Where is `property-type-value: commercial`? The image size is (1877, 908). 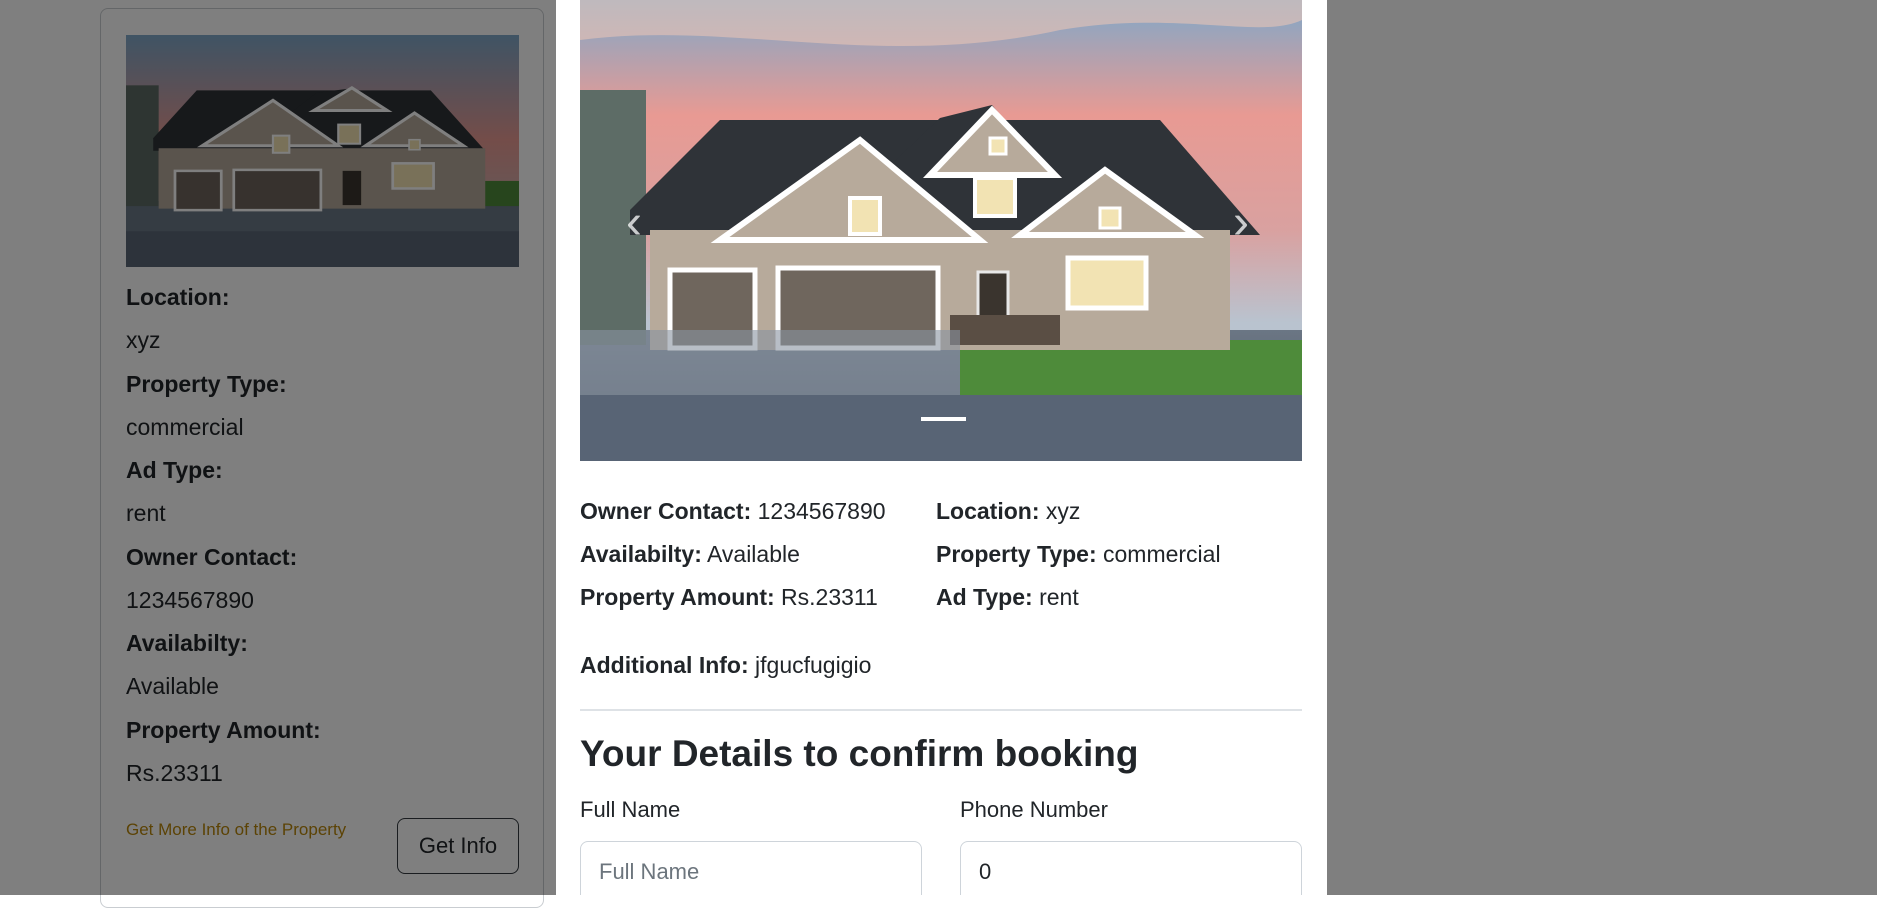 property-type-value: commercial is located at coordinates (1162, 554).